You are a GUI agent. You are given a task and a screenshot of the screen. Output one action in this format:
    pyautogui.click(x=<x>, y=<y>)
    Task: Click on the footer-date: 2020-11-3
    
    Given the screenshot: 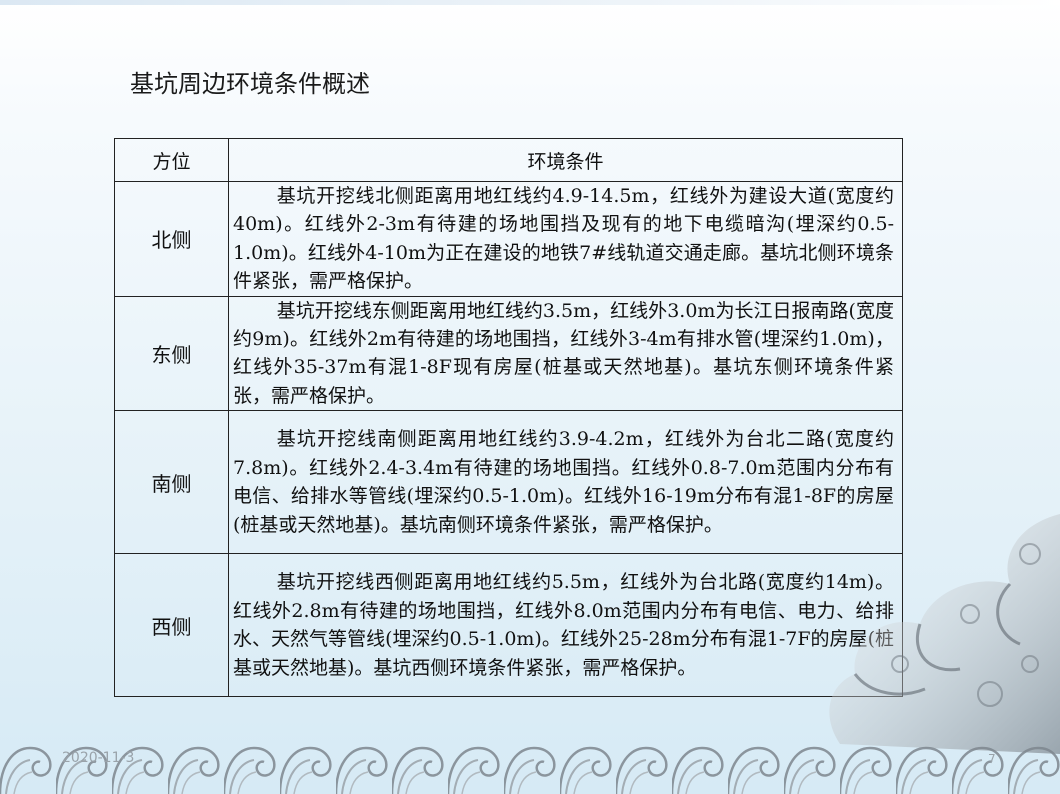 What is the action you would take?
    pyautogui.click(x=98, y=758)
    